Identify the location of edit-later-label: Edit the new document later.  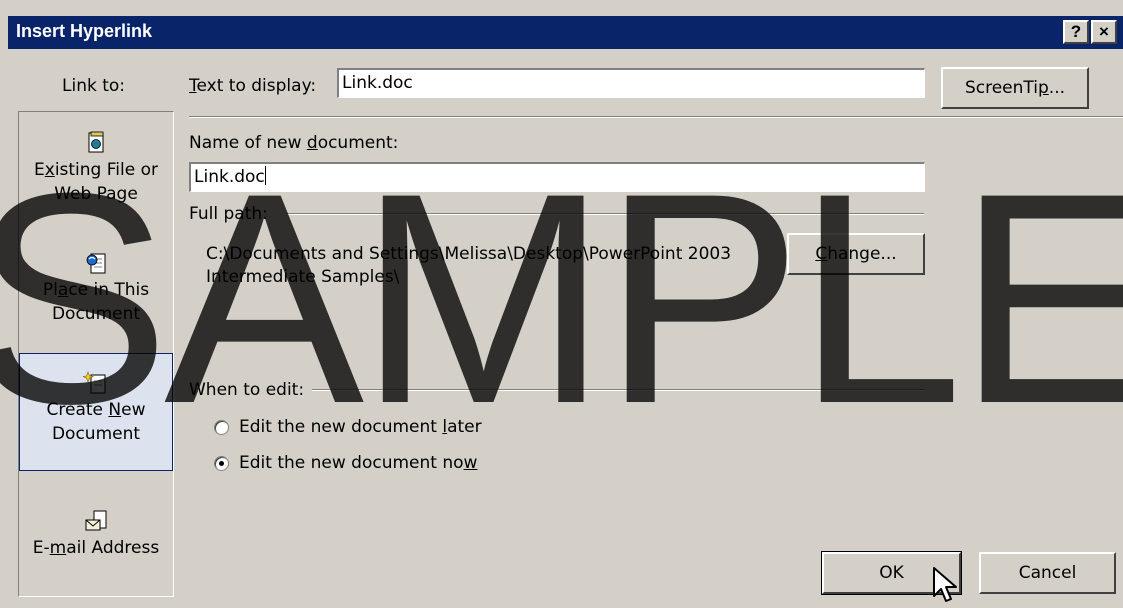
(360, 427).